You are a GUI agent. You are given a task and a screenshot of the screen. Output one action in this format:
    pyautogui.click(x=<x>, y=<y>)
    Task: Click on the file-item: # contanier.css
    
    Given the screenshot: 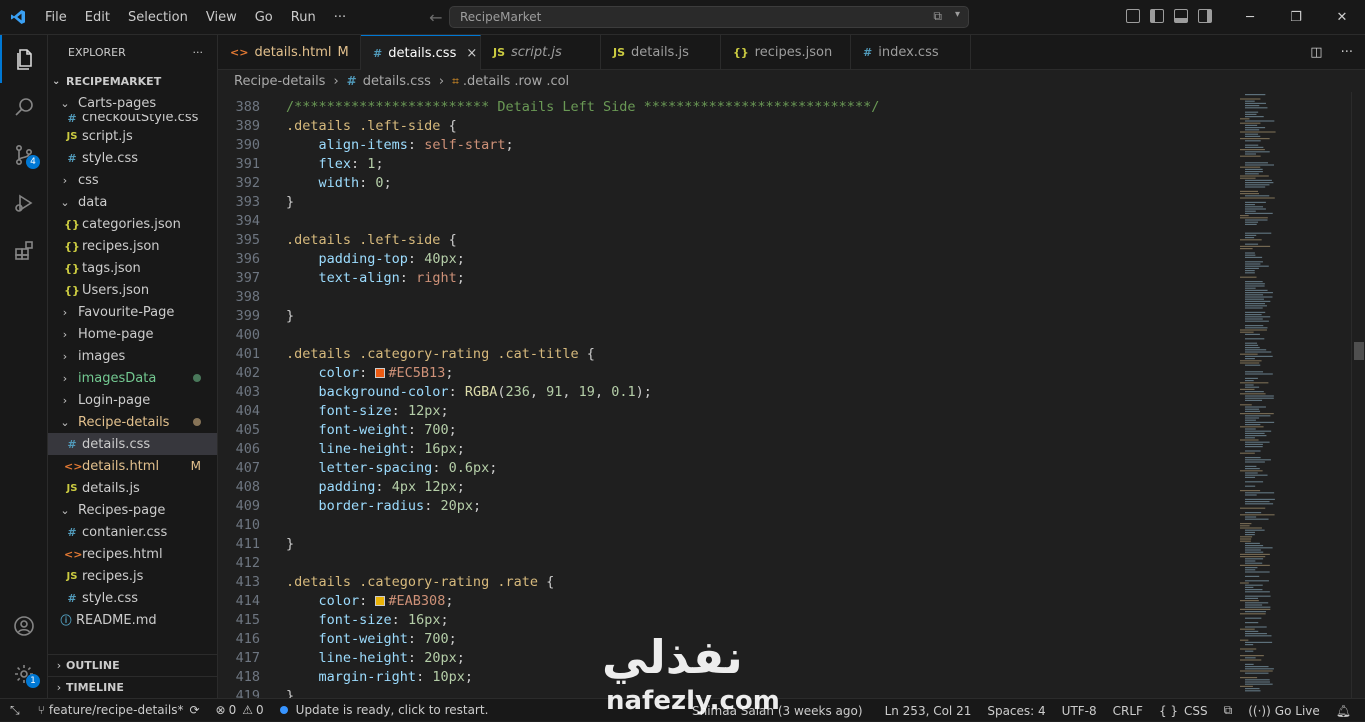 What is the action you would take?
    pyautogui.click(x=132, y=532)
    